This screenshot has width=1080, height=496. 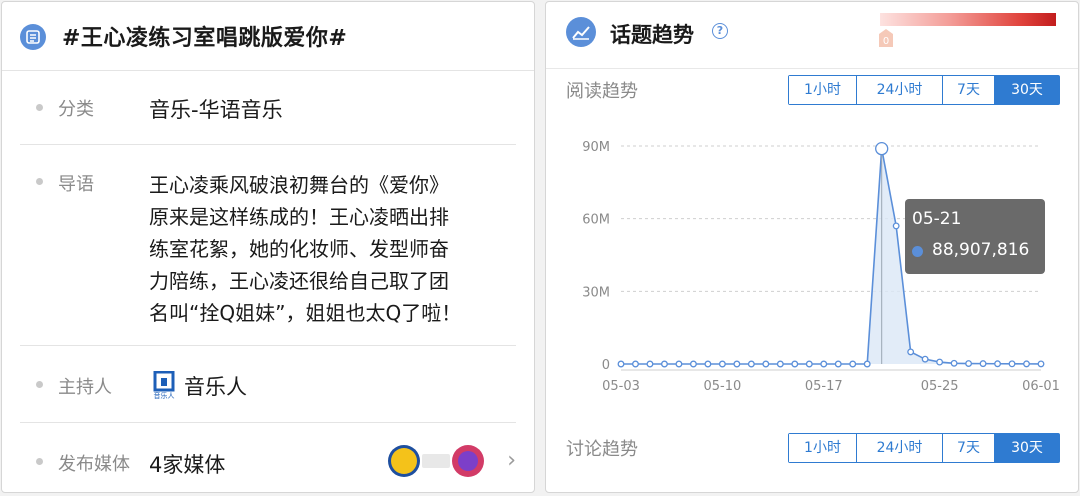 What do you see at coordinates (602, 449) in the screenshot?
I see `discussion-trend-label: 讨论趋势` at bounding box center [602, 449].